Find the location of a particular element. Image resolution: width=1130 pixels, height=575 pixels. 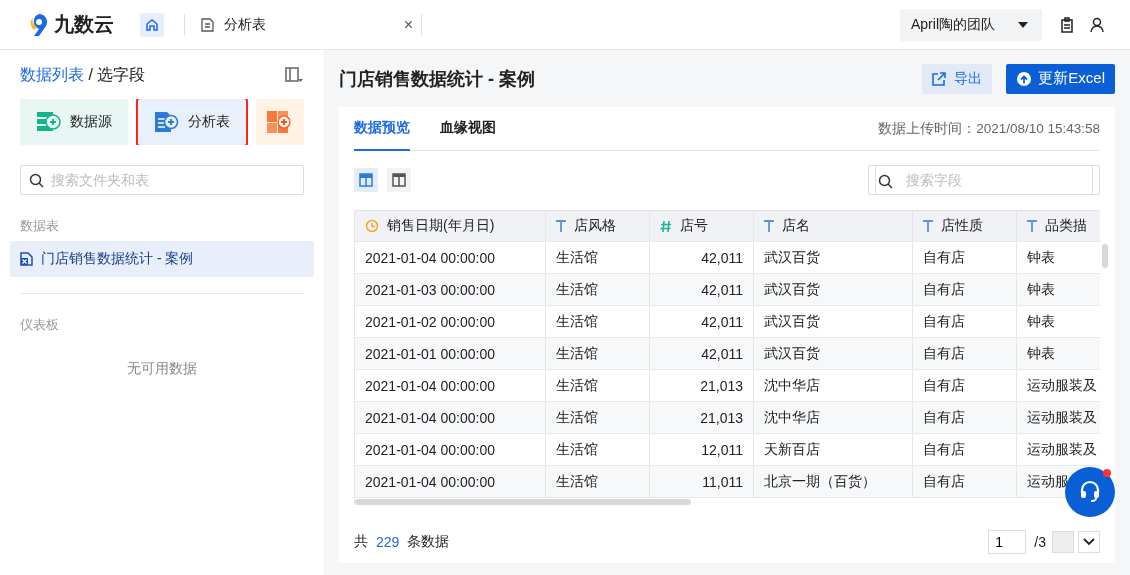

column-header: 销售日期(年月日) is located at coordinates (450, 226).